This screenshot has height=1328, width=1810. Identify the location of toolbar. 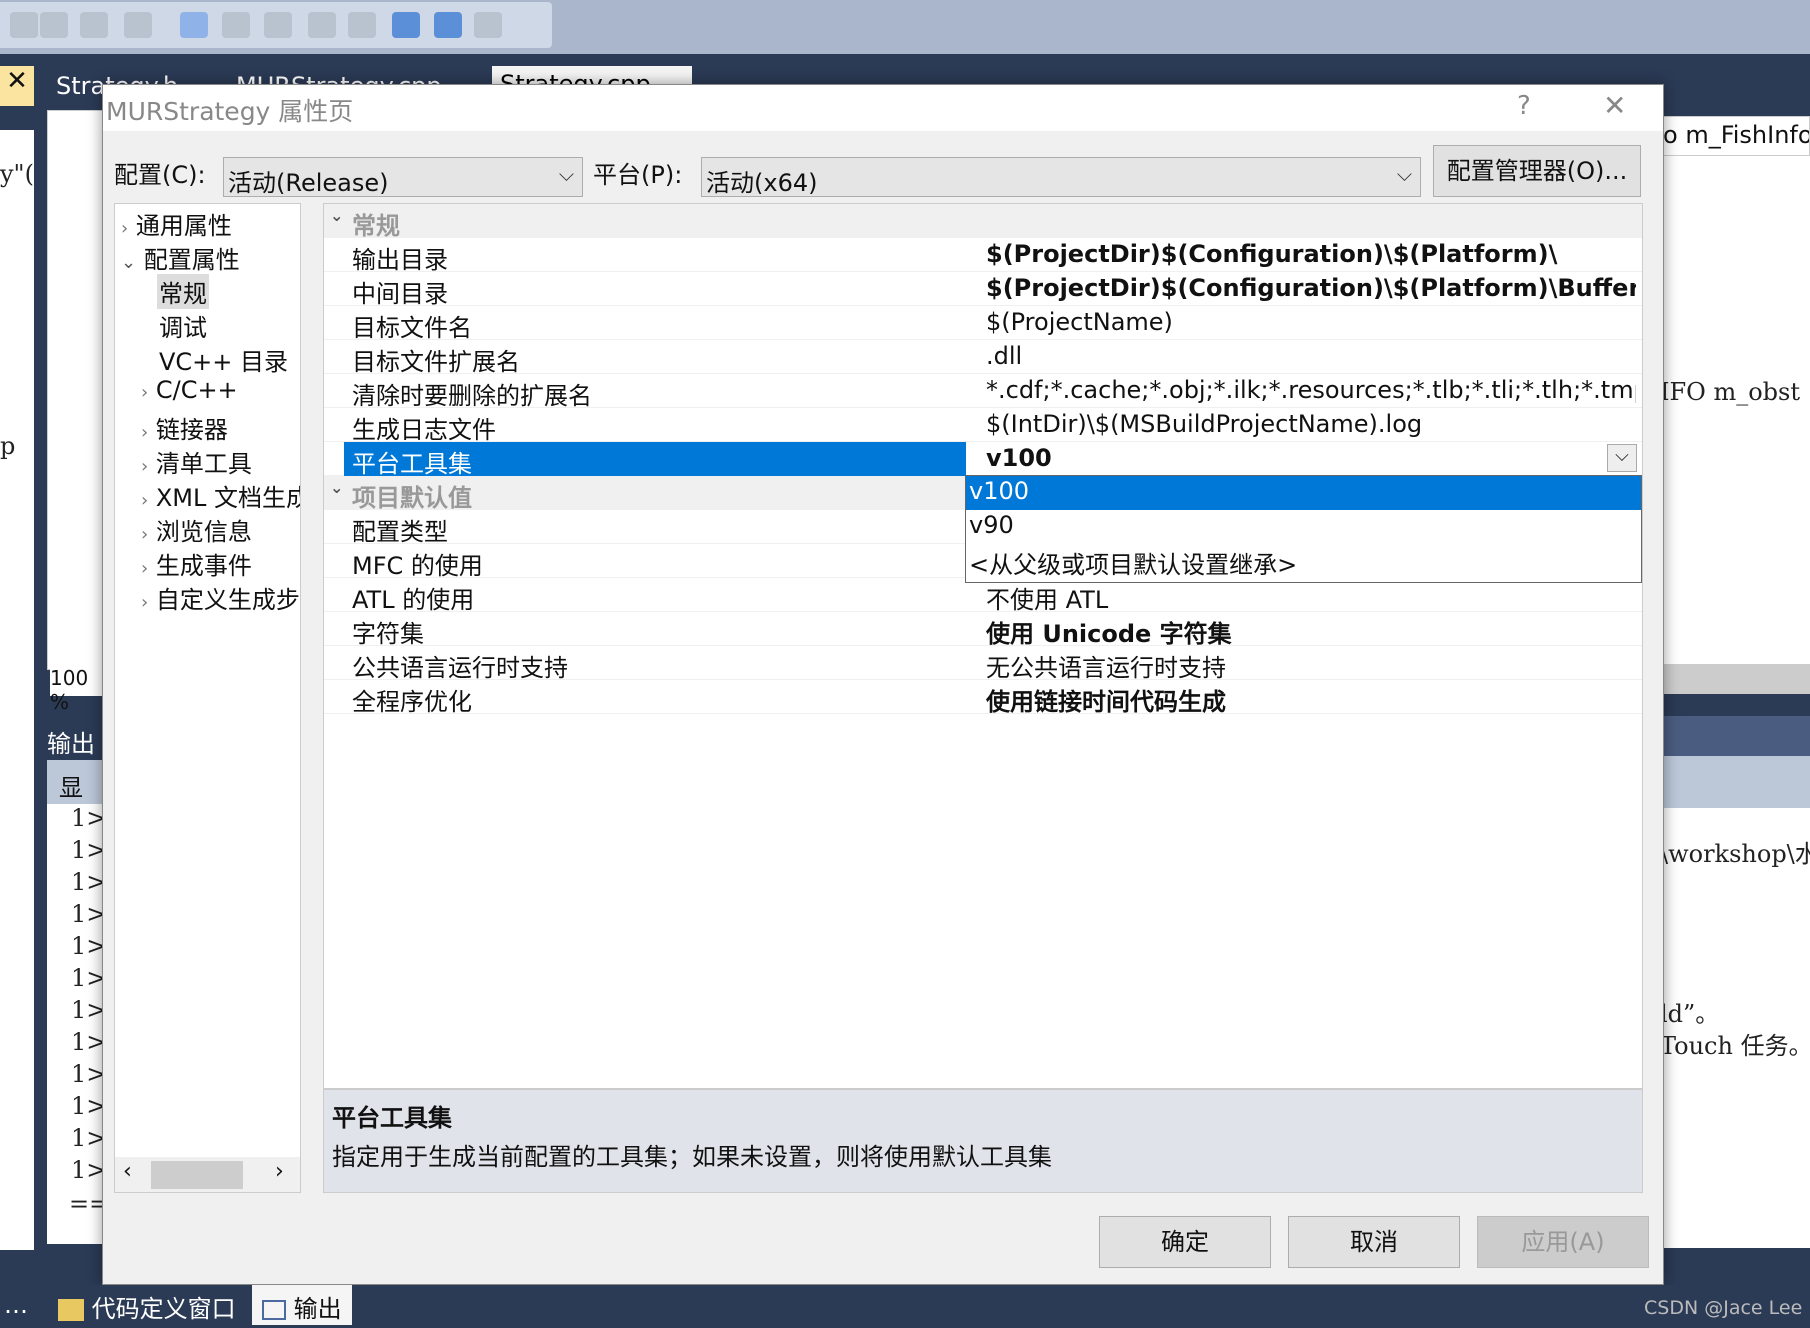
(905, 27).